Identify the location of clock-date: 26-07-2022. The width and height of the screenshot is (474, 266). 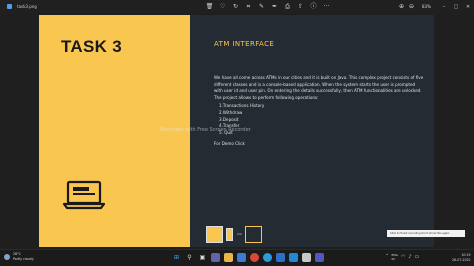
(461, 260).